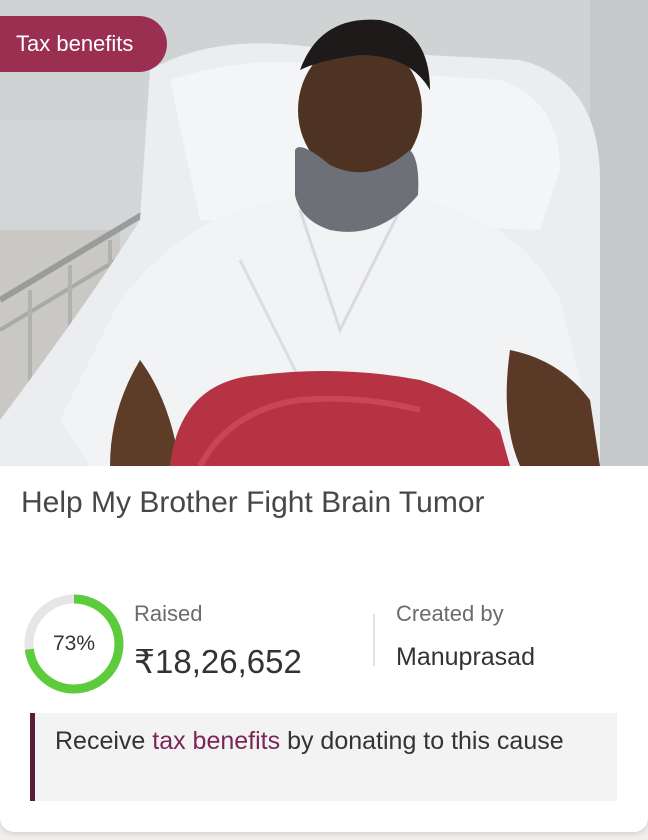 The height and width of the screenshot is (840, 648). What do you see at coordinates (168, 613) in the screenshot?
I see `raised-label: Raised` at bounding box center [168, 613].